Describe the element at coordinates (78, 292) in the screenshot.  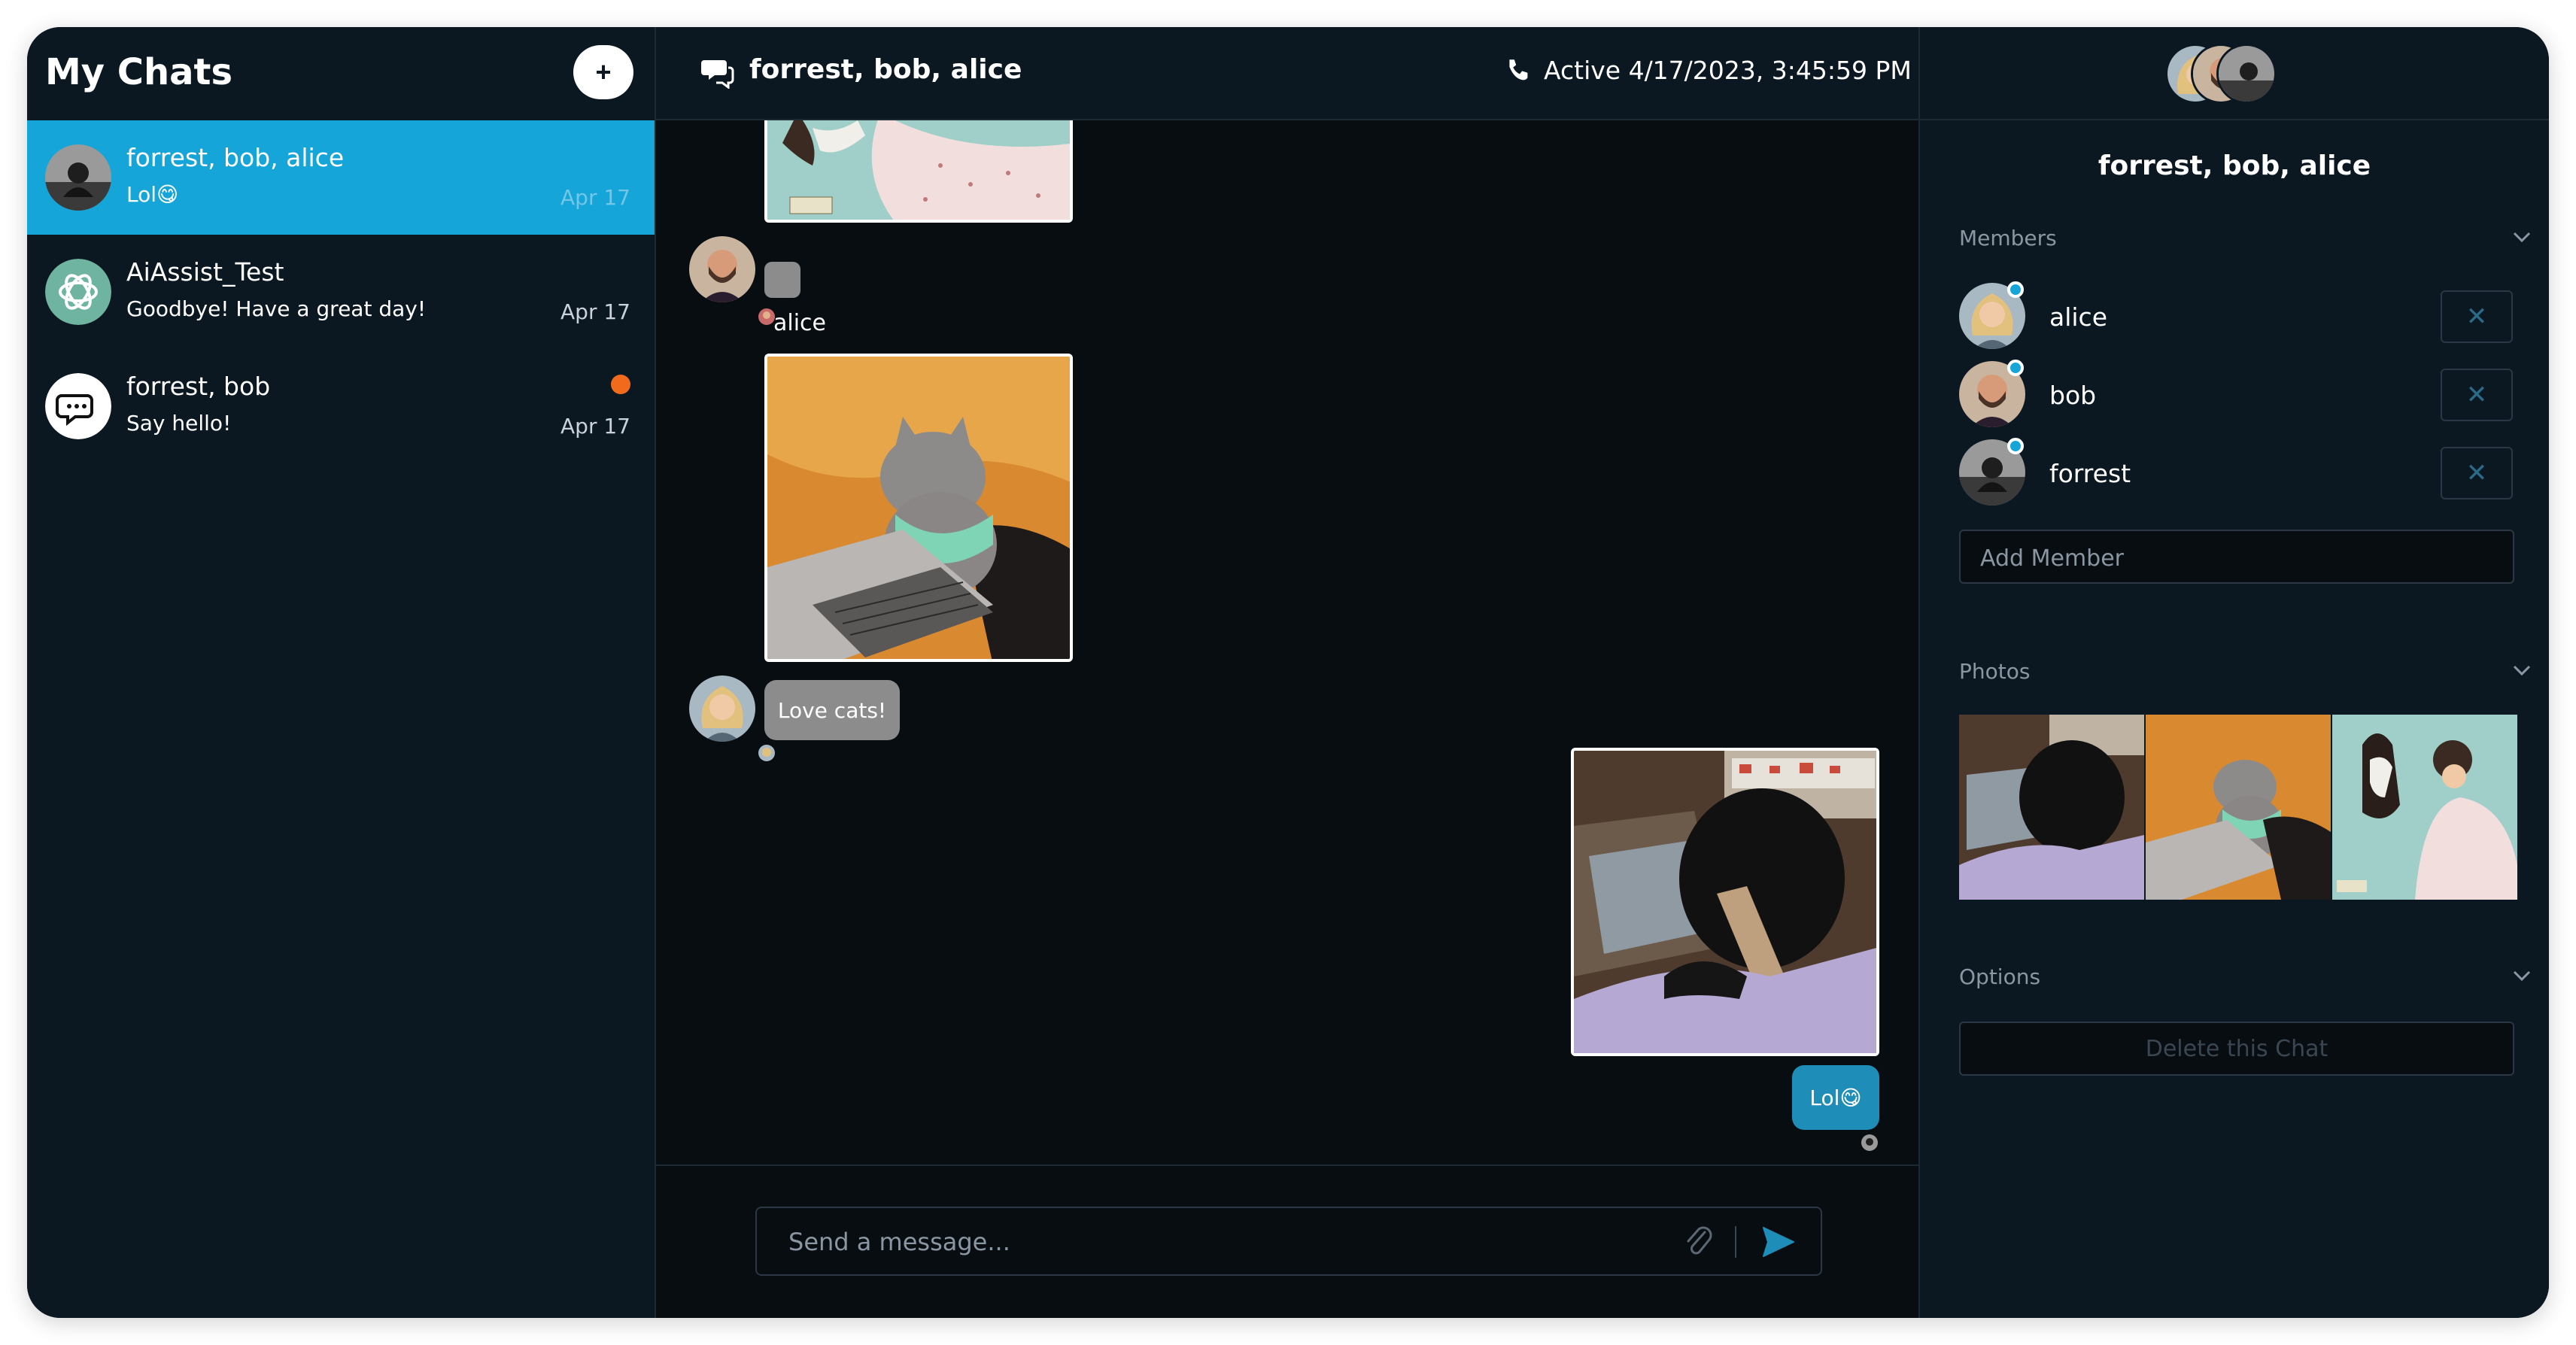
I see `openai-logo-icon` at that location.